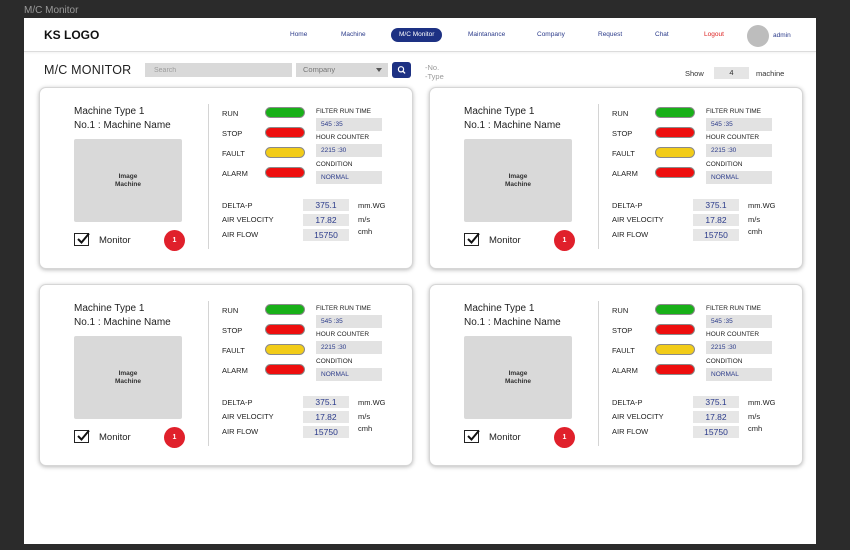  What do you see at coordinates (662, 34) in the screenshot?
I see `nav-chat: Chat` at bounding box center [662, 34].